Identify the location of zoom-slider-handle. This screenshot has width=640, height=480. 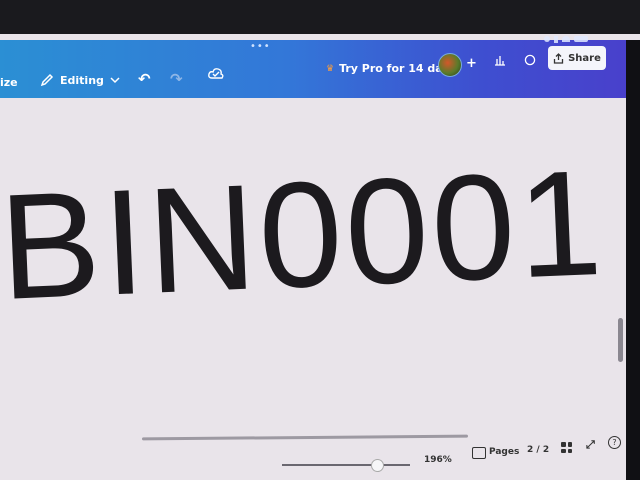
(377, 465).